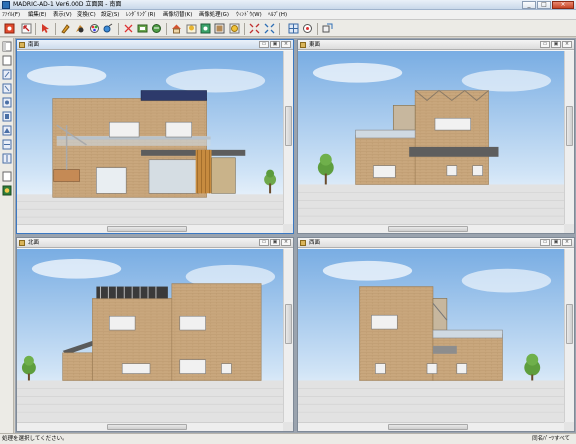 This screenshot has width=576, height=444. What do you see at coordinates (128, 28) in the screenshot?
I see `rotate-icon` at bounding box center [128, 28].